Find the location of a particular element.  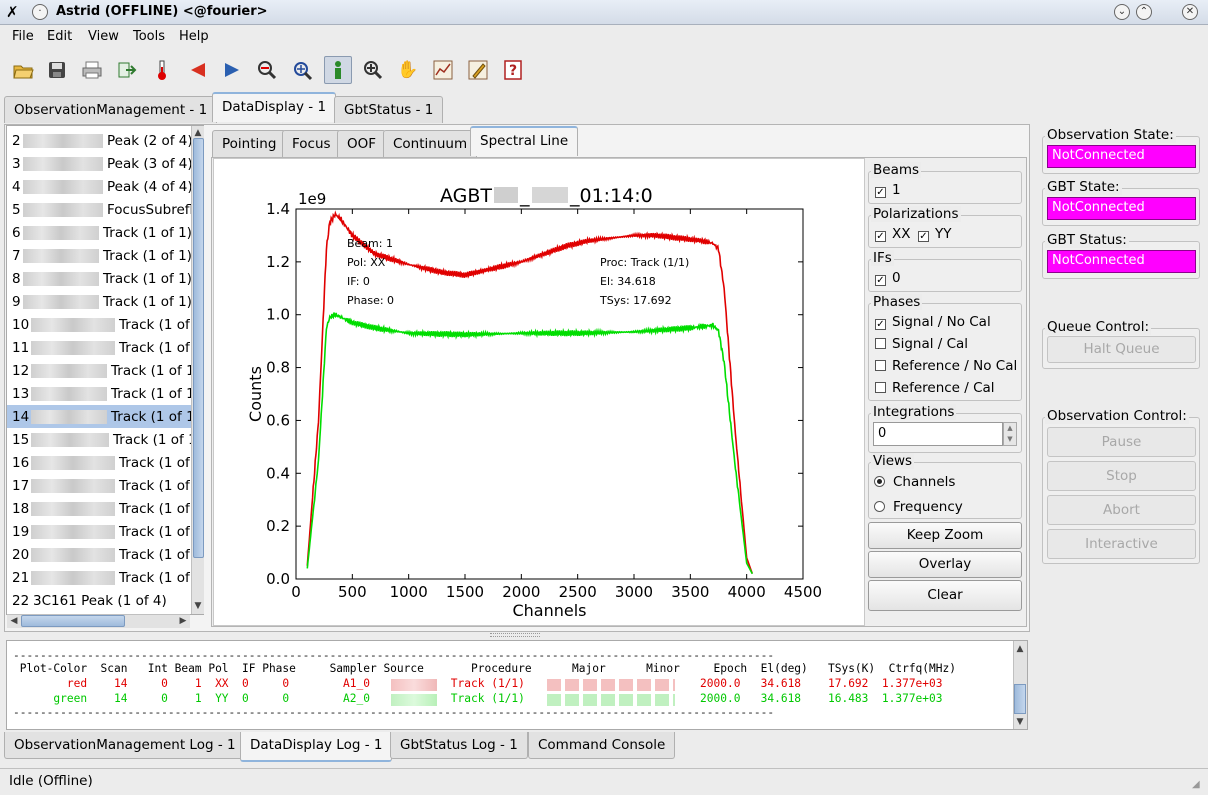

beam-1-checkbox: ✓ 1 is located at coordinates (888, 190).